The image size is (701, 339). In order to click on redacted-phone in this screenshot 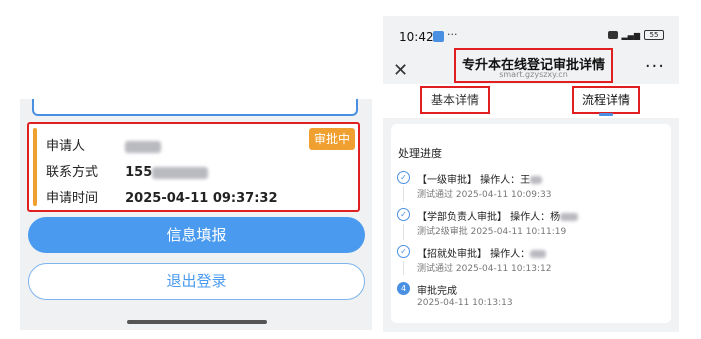, I will do `click(180, 172)`.